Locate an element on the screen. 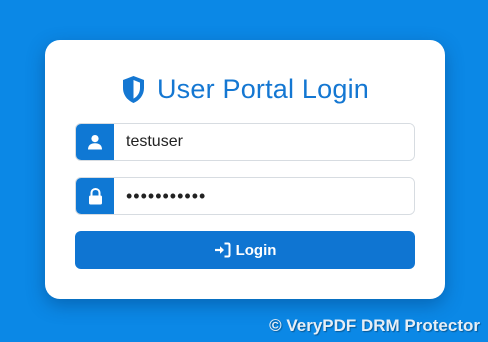  login-header: User Portal Login is located at coordinates (245, 89).